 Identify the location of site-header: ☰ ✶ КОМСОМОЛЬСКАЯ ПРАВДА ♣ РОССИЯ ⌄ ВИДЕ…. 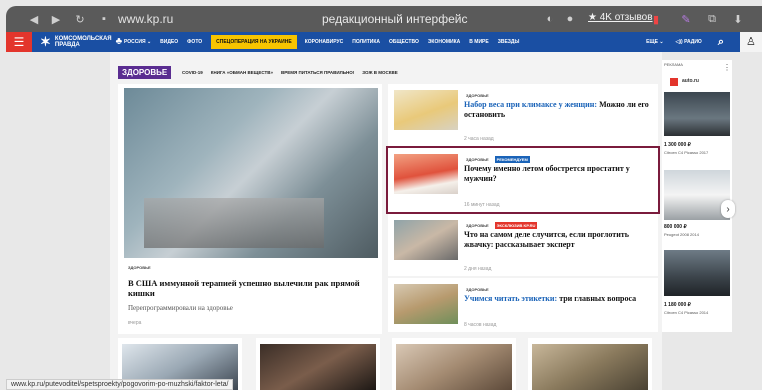
(384, 42).